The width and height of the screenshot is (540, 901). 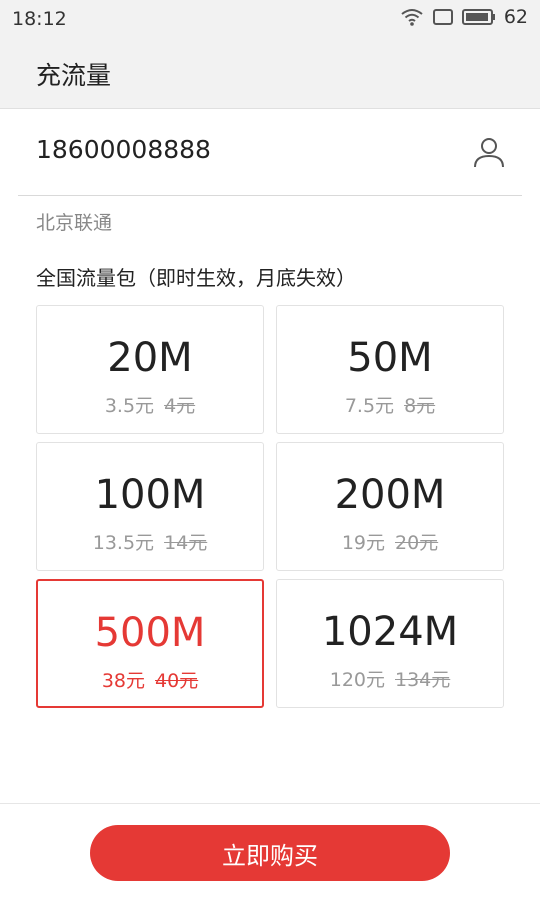 What do you see at coordinates (390, 632) in the screenshot?
I see `package-size: 1024M` at bounding box center [390, 632].